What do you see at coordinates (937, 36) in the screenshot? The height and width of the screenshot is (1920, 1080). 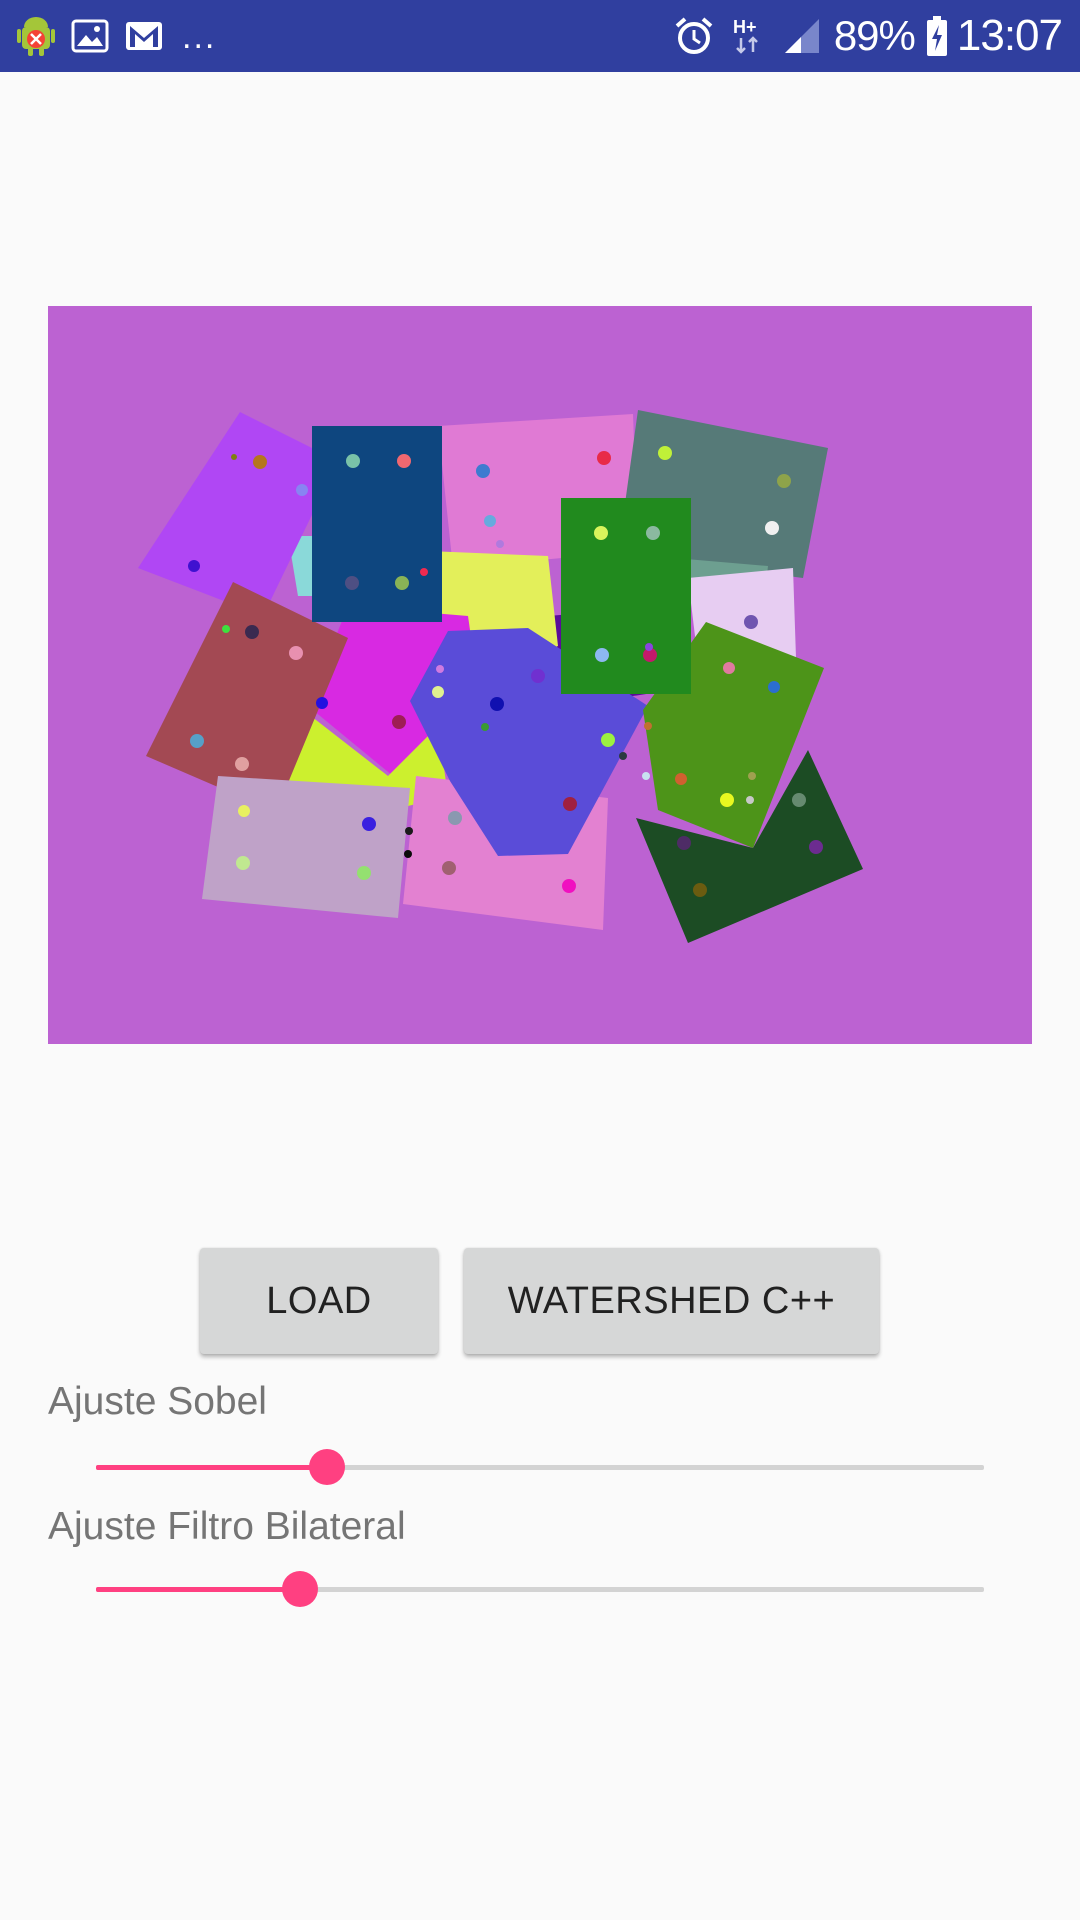 I see `battery-charging-icon` at bounding box center [937, 36].